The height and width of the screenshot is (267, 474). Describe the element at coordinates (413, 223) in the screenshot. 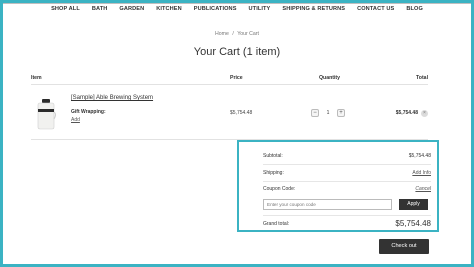

I see `grand-total-value: $5,754.48` at that location.